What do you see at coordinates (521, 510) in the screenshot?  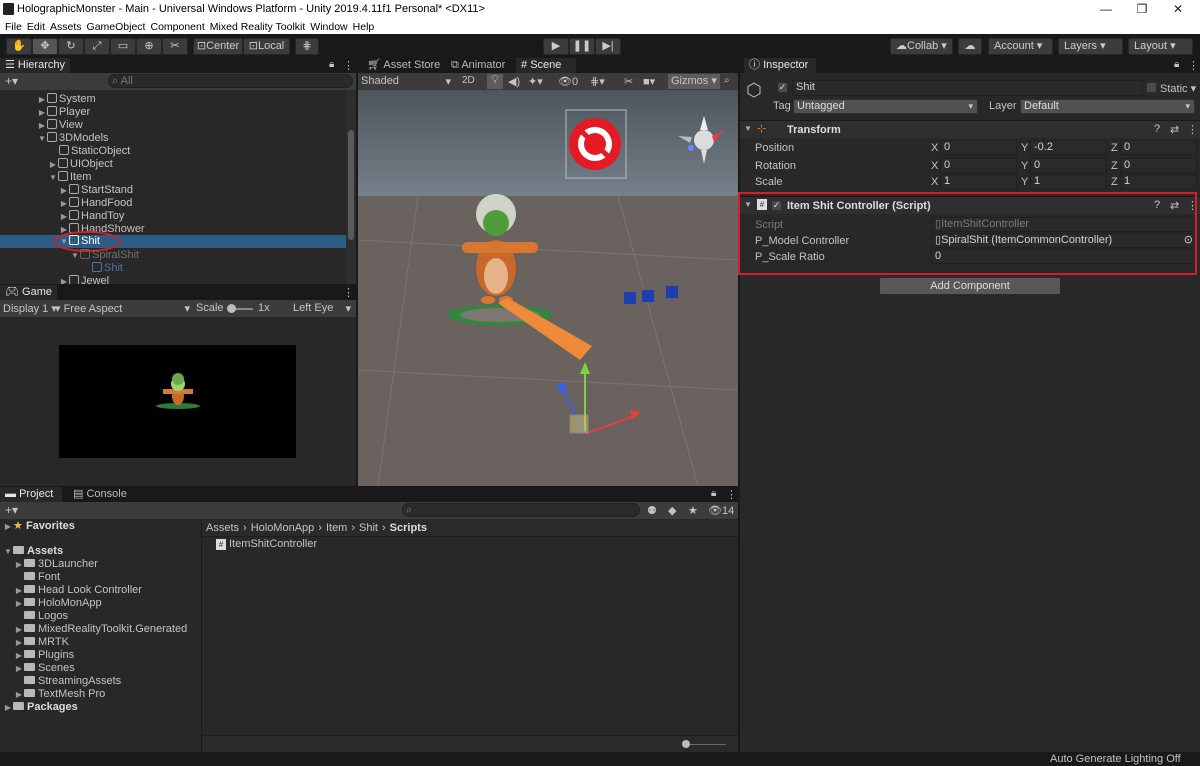 I see `project-search-input: ⌕` at bounding box center [521, 510].